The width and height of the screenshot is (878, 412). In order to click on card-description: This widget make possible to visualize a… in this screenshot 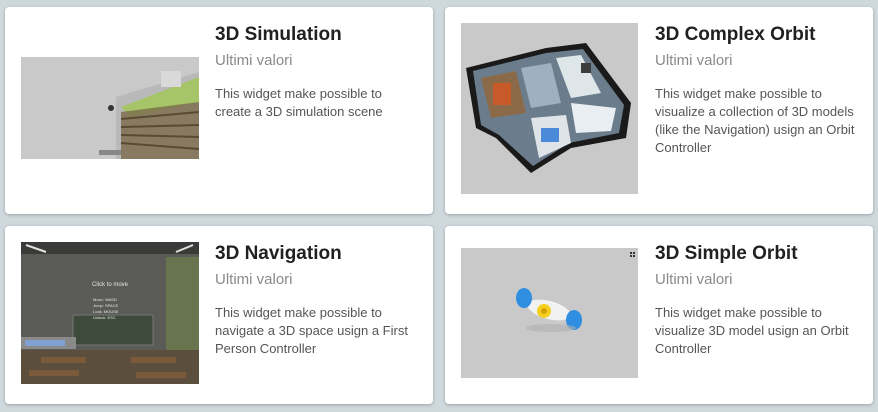, I will do `click(755, 120)`.